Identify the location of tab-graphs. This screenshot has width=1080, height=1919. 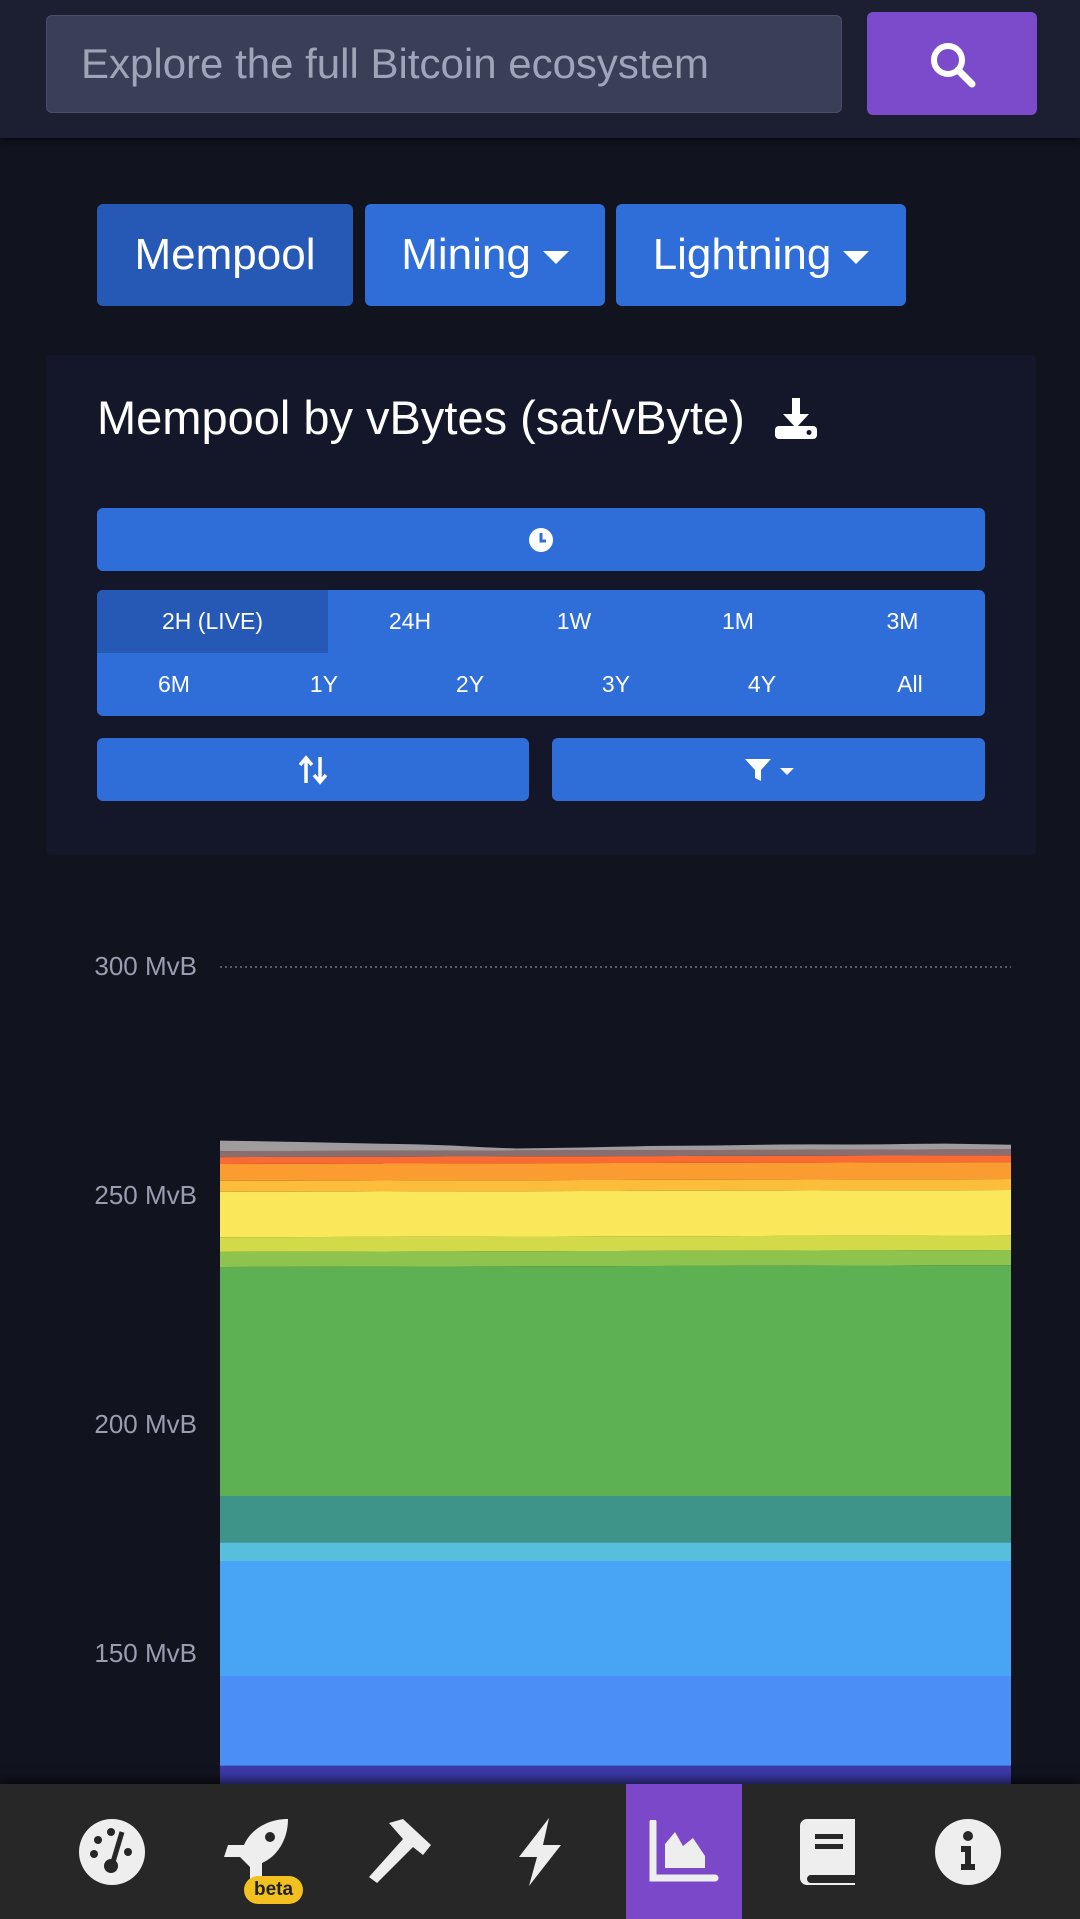
(684, 1851).